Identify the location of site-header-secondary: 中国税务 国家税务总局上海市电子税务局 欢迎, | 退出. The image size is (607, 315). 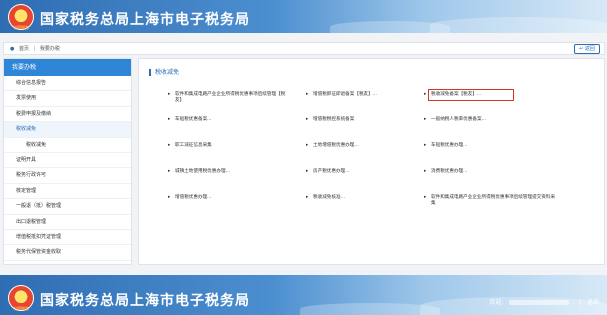
(303, 295).